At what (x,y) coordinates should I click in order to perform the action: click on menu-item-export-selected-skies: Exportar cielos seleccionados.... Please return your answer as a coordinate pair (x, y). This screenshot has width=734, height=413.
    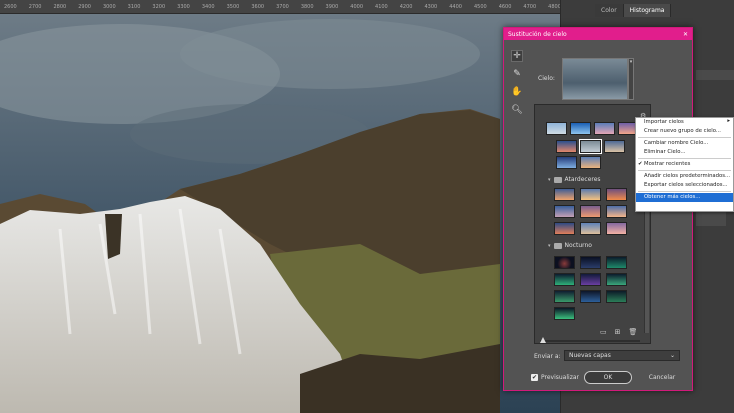
    Looking at the image, I should click on (684, 185).